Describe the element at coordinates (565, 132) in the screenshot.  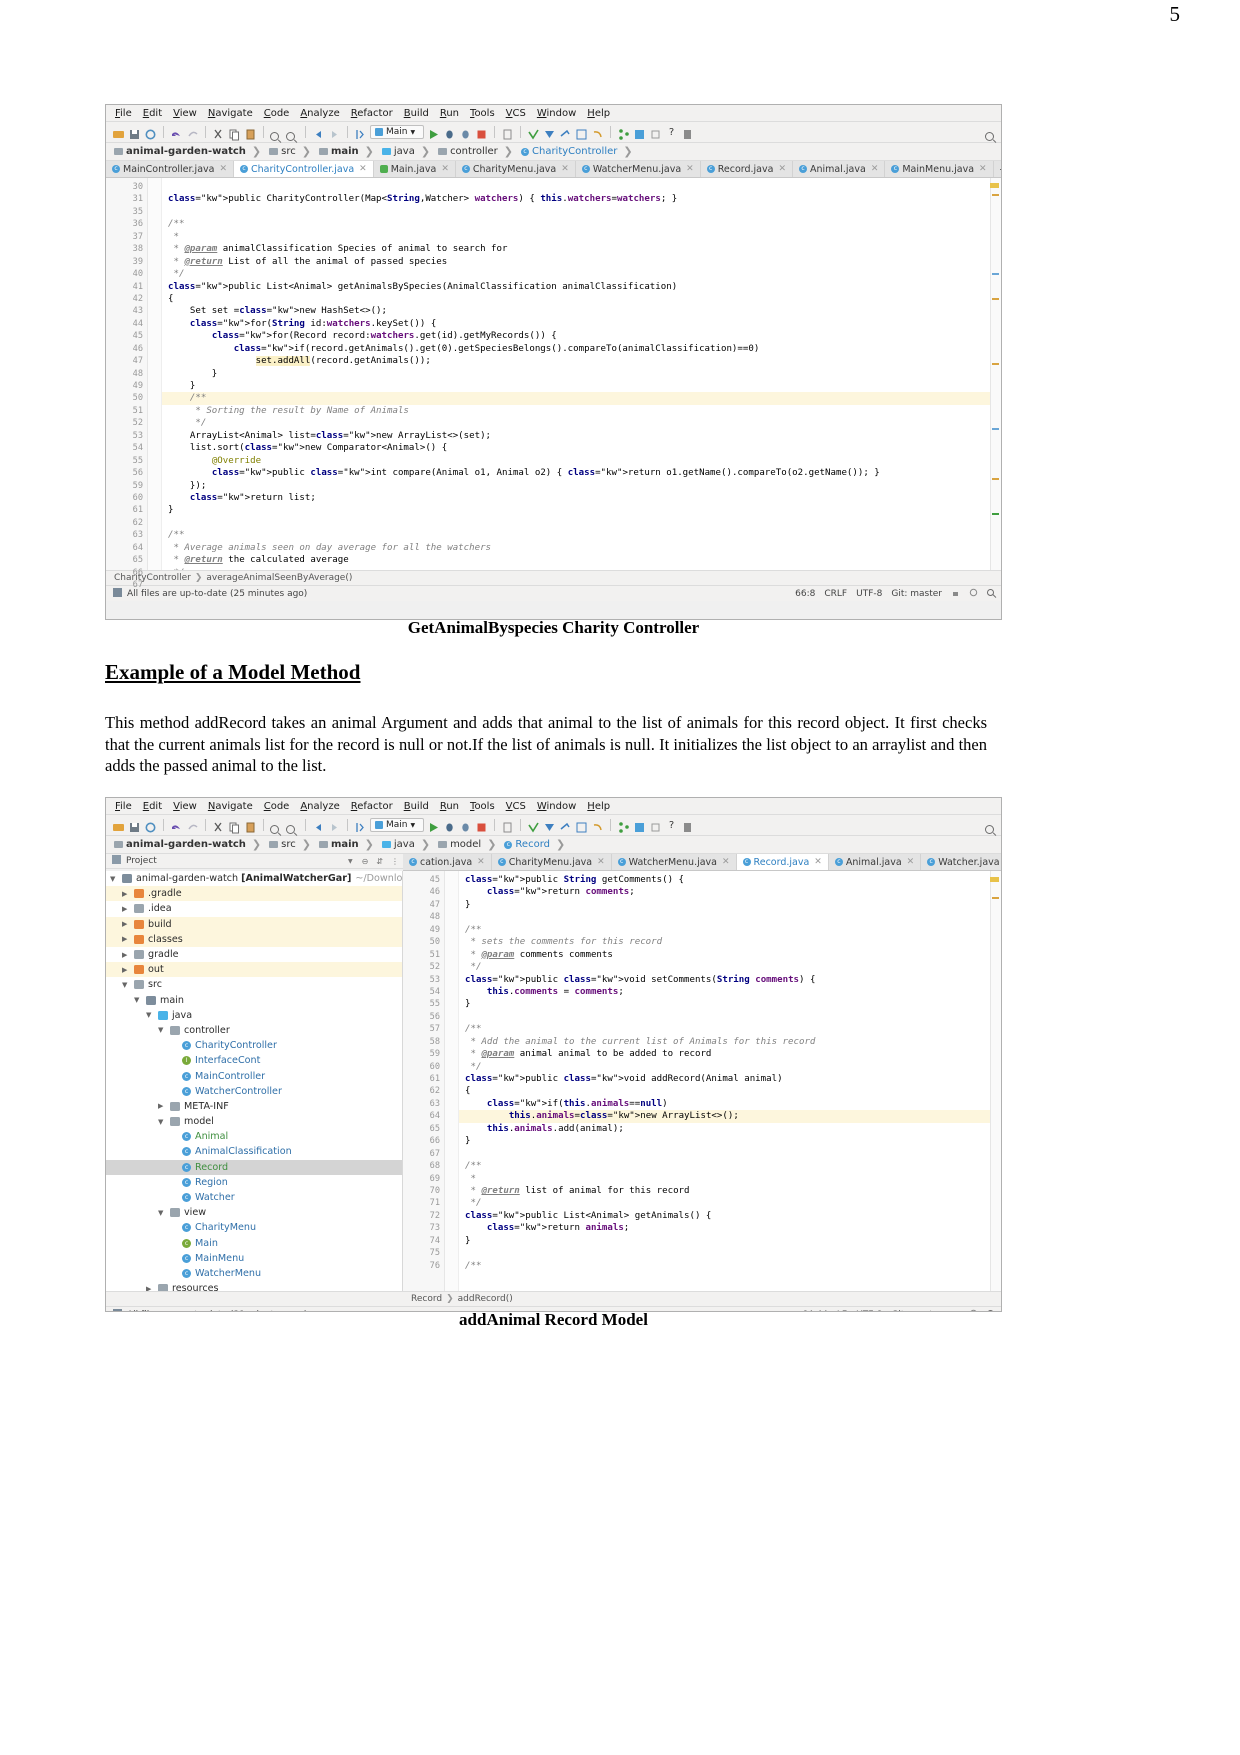
I see `vcs-push-icon` at that location.